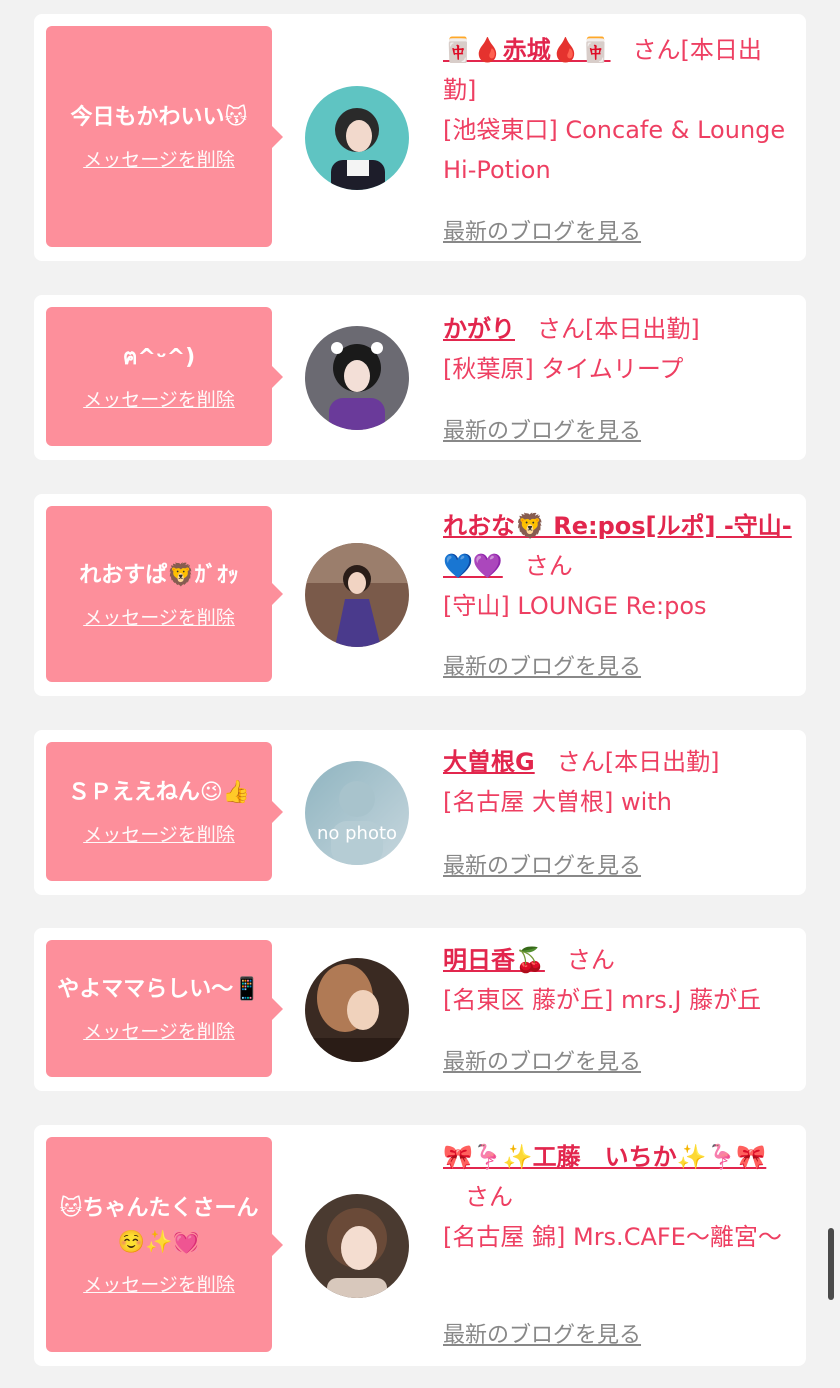  What do you see at coordinates (159, 357) in the screenshot?
I see `message-text: ฅ^ᵕ^)` at bounding box center [159, 357].